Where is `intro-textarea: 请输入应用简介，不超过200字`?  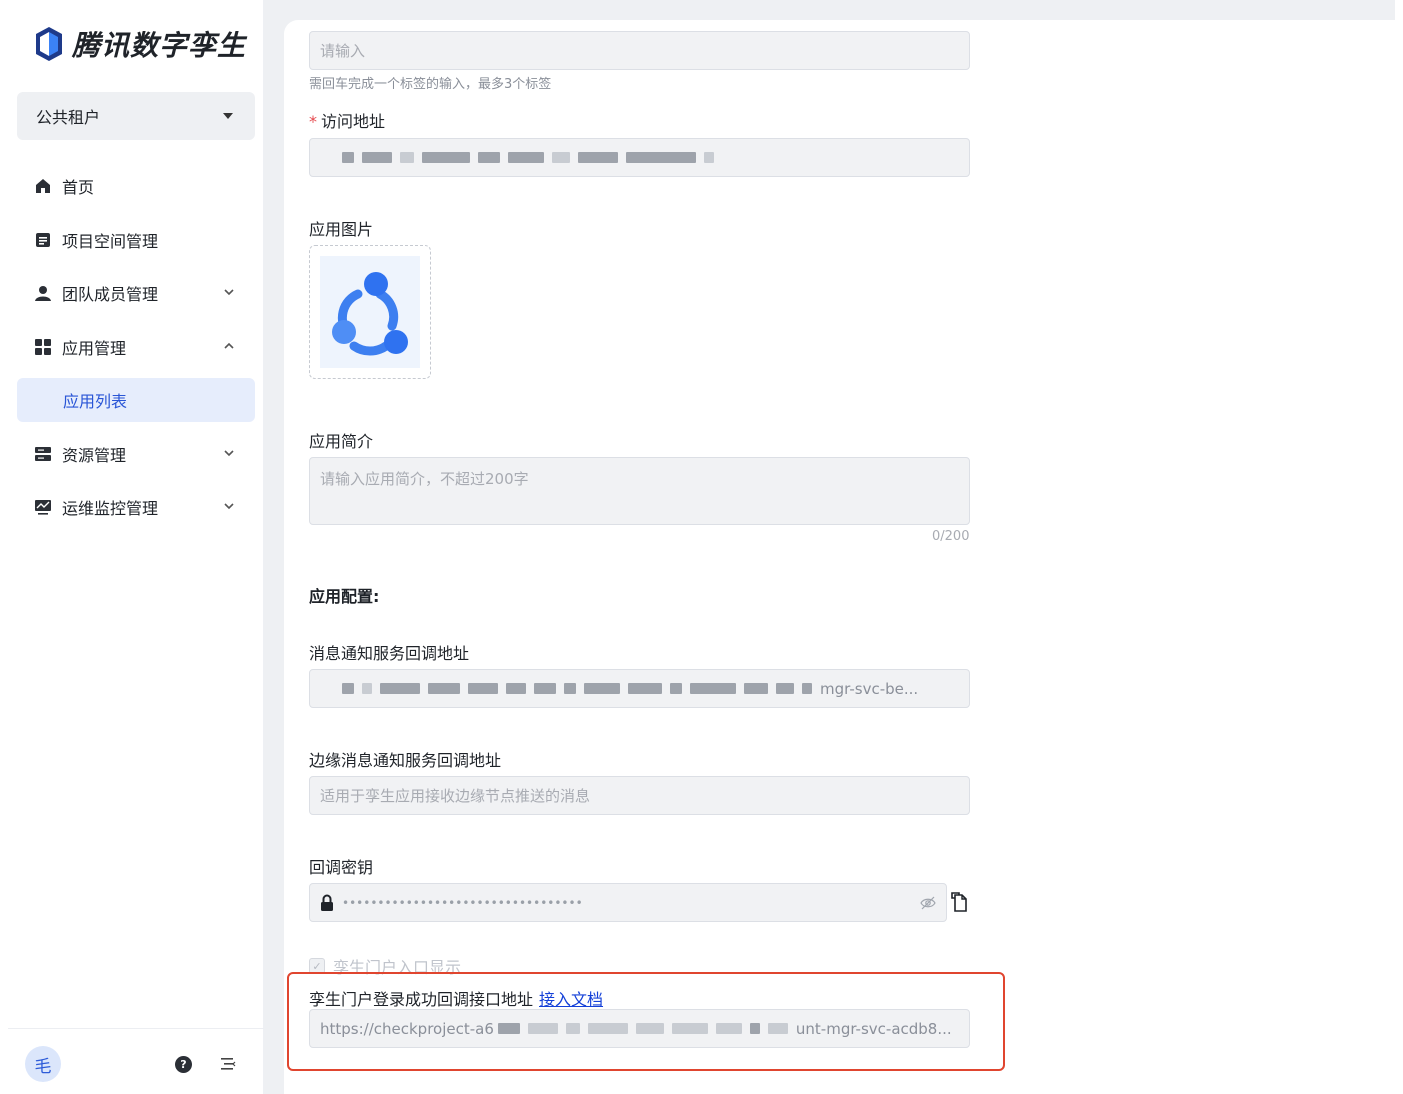
intro-textarea: 请输入应用简介，不超过200字 is located at coordinates (639, 491).